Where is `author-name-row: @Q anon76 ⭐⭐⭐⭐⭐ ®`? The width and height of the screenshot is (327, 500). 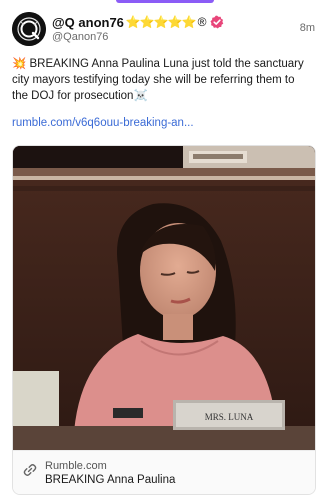 author-name-row: @Q anon76 ⭐⭐⭐⭐⭐ ® is located at coordinates (138, 22).